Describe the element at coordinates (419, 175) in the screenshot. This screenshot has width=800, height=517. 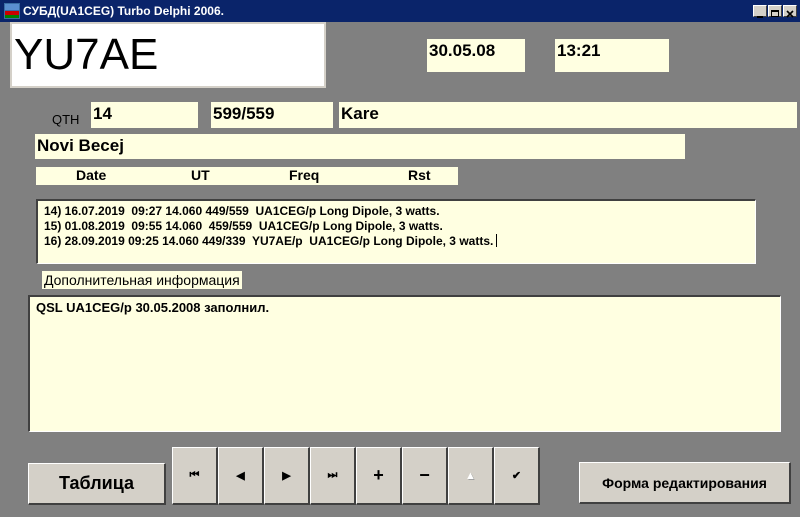
I see `log-header-rst: Rst` at that location.